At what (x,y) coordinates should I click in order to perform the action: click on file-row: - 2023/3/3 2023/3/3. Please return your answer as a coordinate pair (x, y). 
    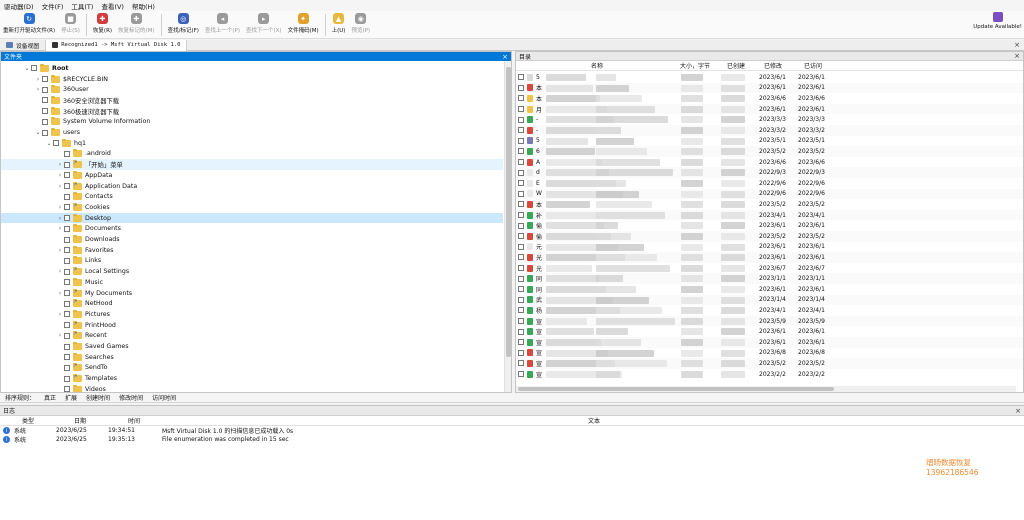
    Looking at the image, I should click on (769, 119).